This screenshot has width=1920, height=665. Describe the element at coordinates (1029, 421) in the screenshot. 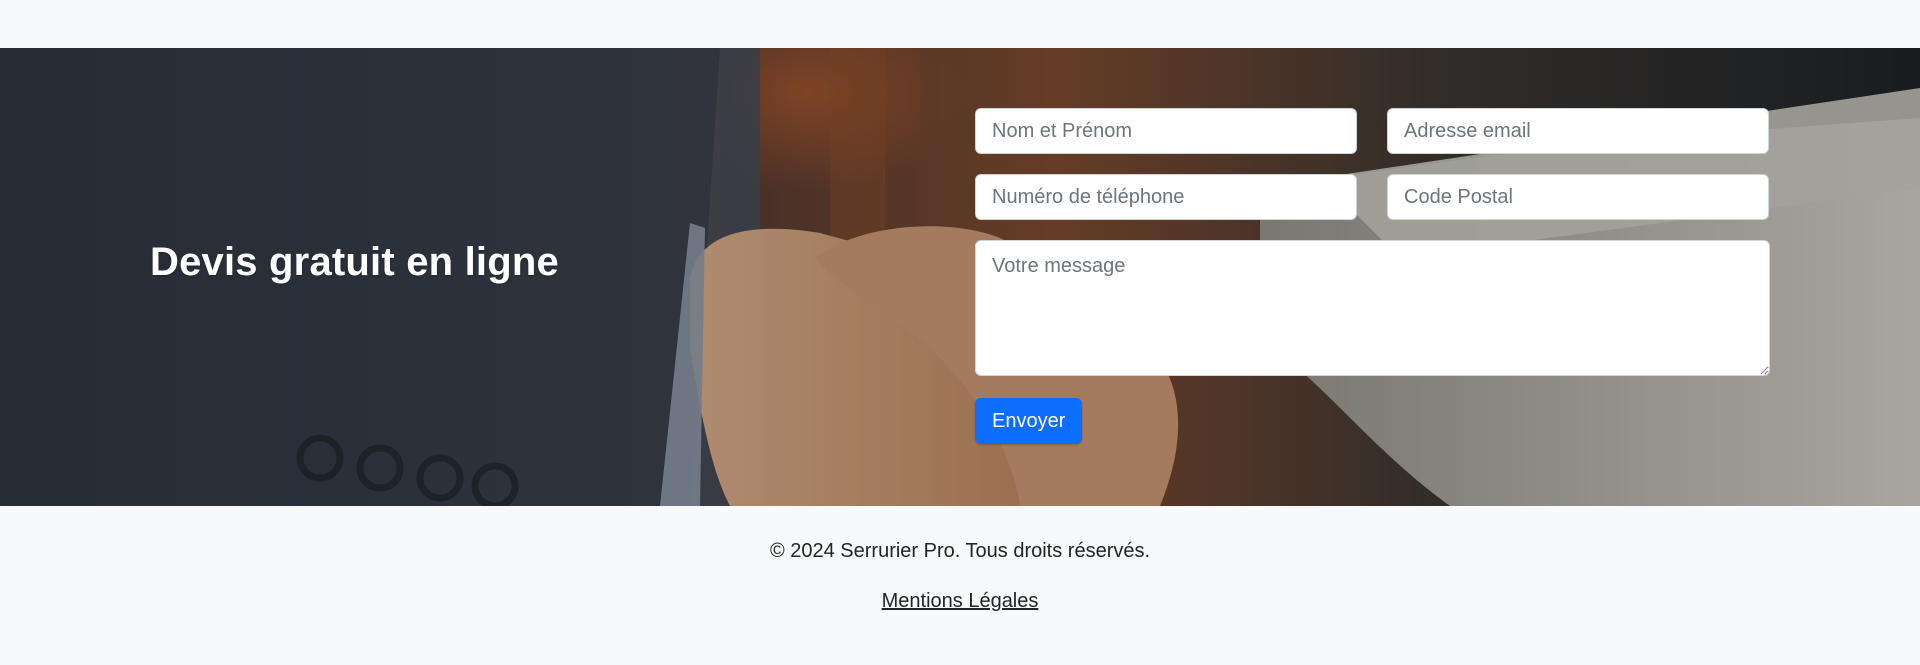

I see `submit-button: Envoyer` at that location.